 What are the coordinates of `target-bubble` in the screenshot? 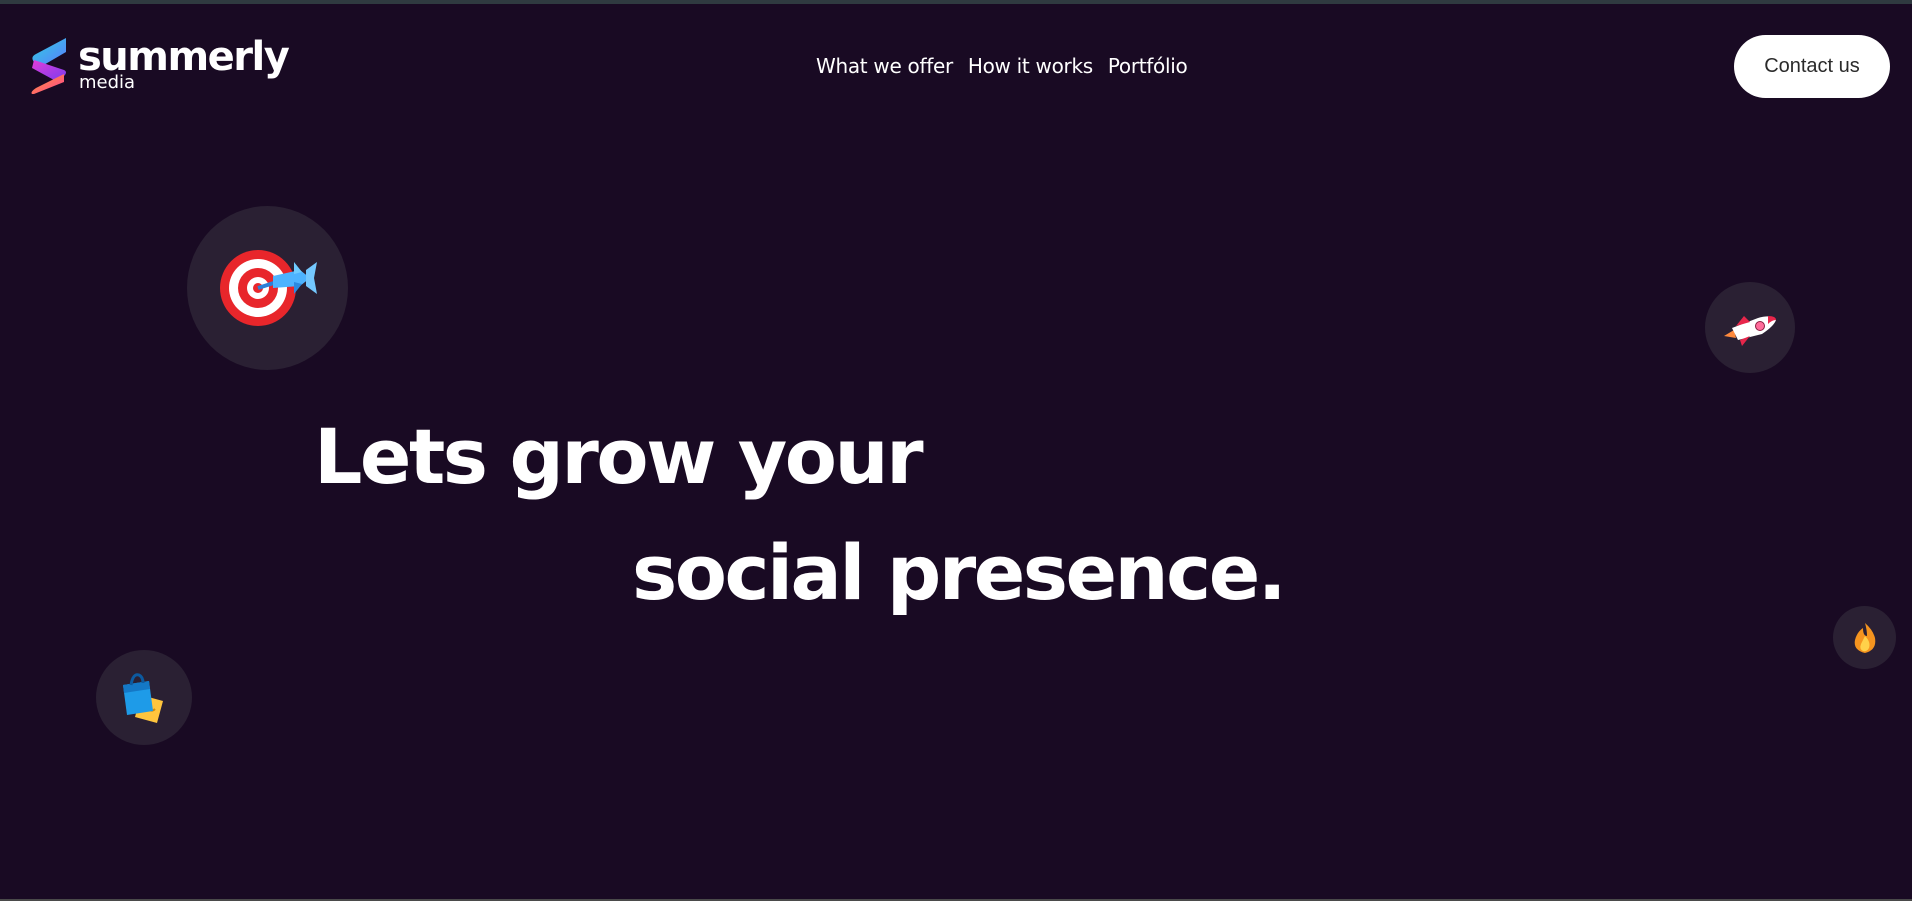 It's located at (267, 288).